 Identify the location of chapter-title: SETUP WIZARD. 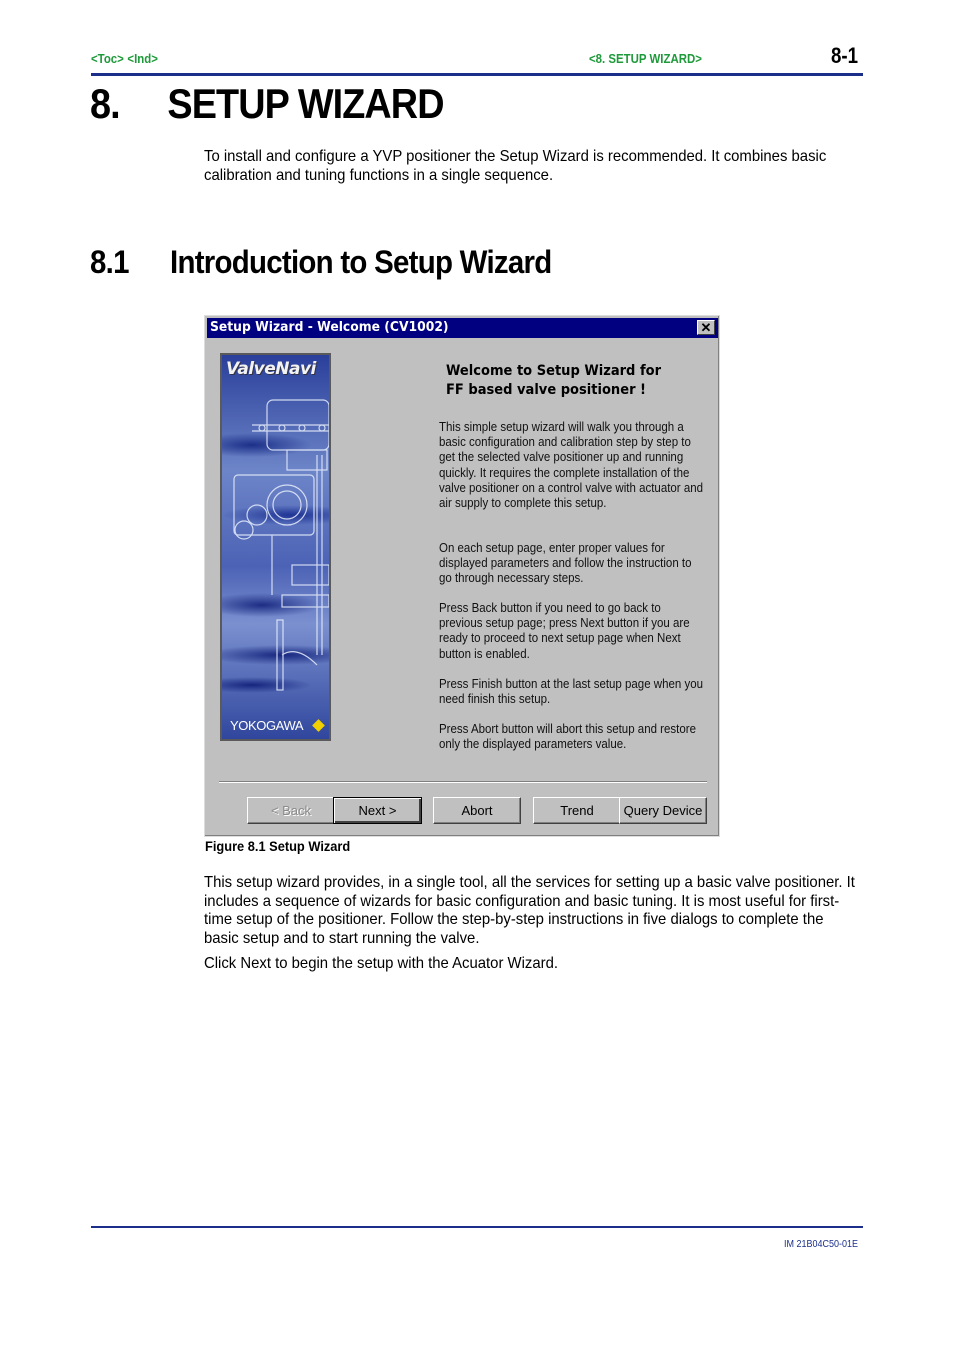
(305, 103).